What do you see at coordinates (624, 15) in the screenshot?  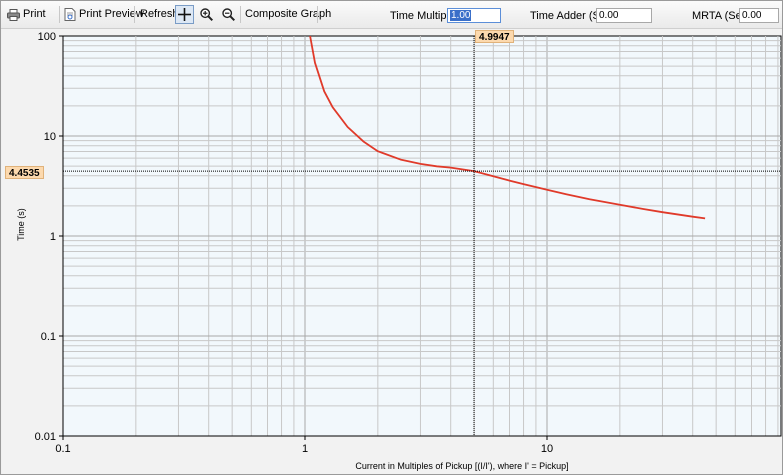 I see `time-adder-input: 0.00` at bounding box center [624, 15].